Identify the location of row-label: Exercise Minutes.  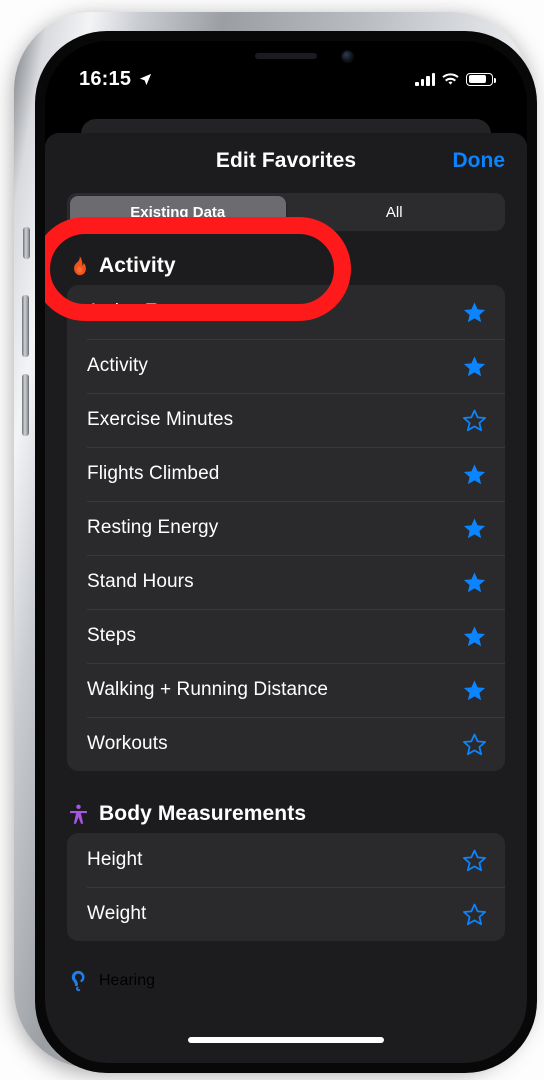
(160, 419).